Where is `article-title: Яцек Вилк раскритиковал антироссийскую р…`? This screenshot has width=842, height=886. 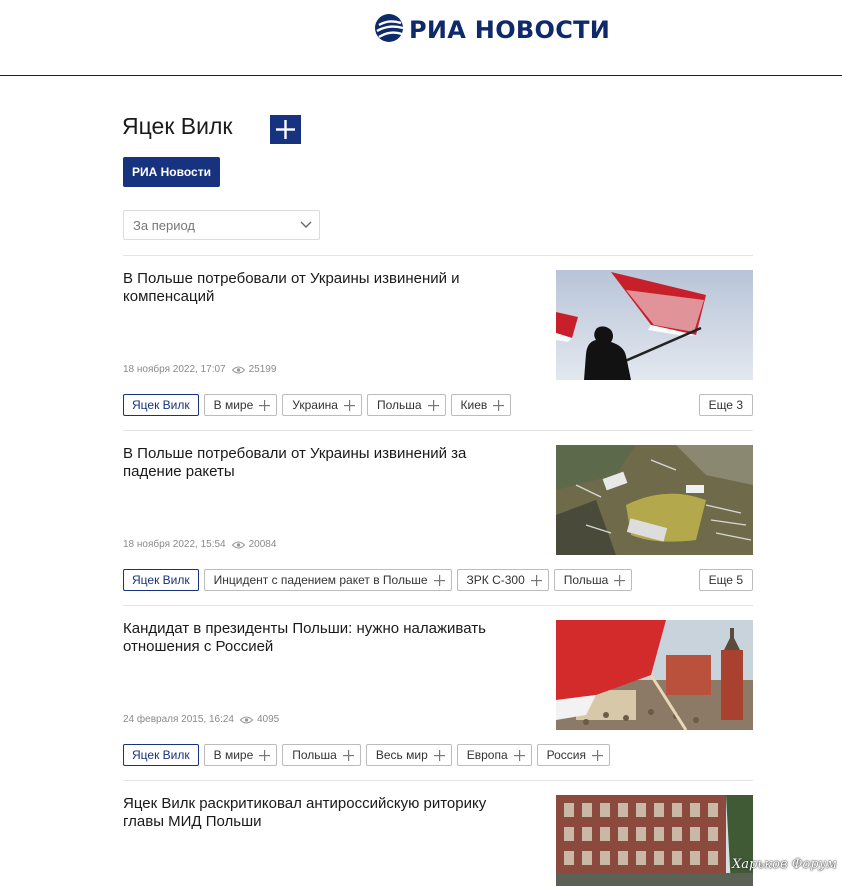 article-title: Яцек Вилк раскритиковал антироссийскую р… is located at coordinates (323, 813).